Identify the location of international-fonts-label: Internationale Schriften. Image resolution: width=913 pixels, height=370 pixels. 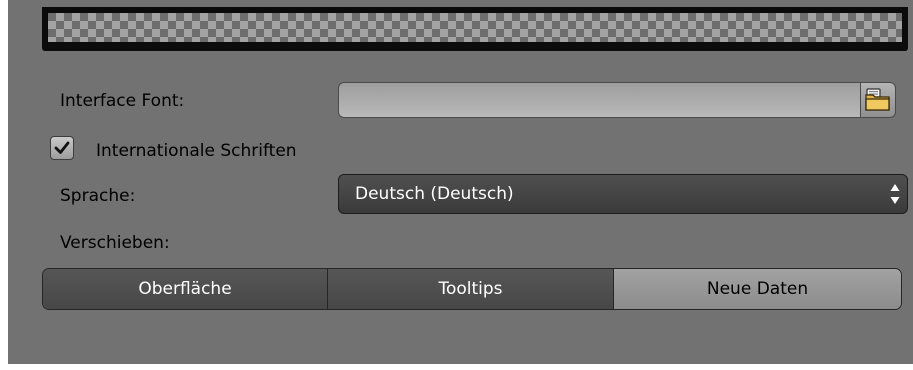
(196, 151).